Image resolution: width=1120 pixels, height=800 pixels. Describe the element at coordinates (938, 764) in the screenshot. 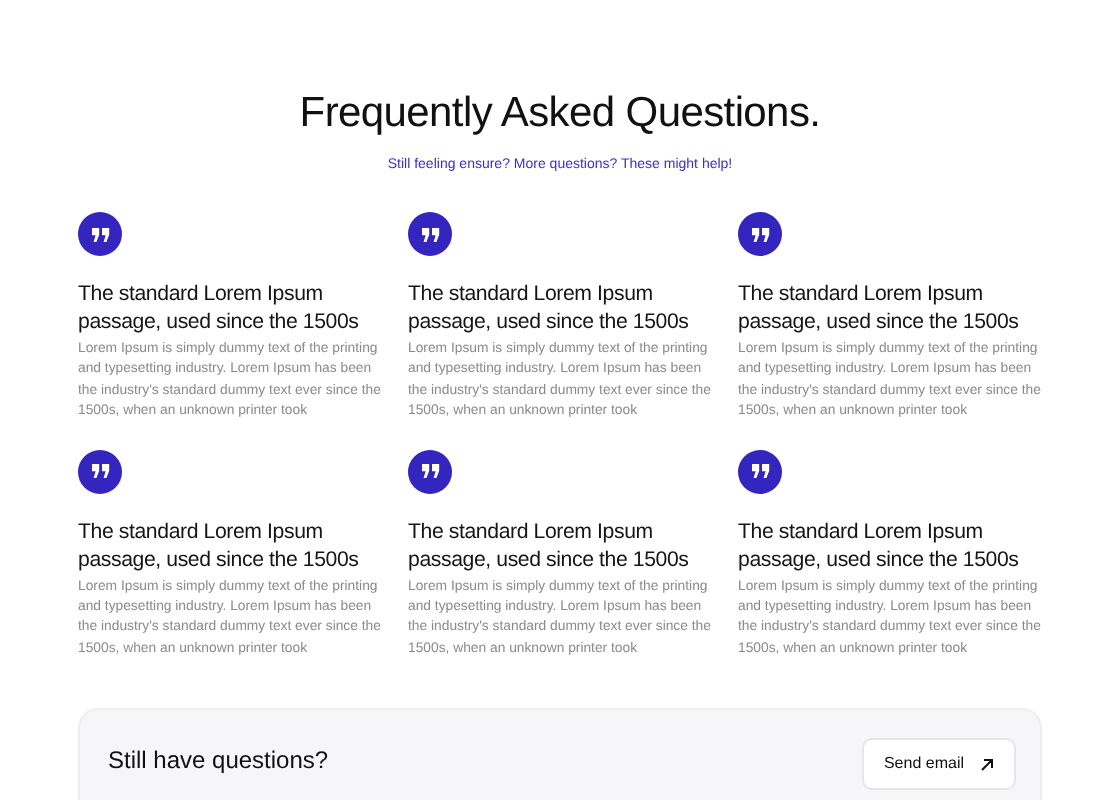

I see `send-email-button: Send email` at that location.